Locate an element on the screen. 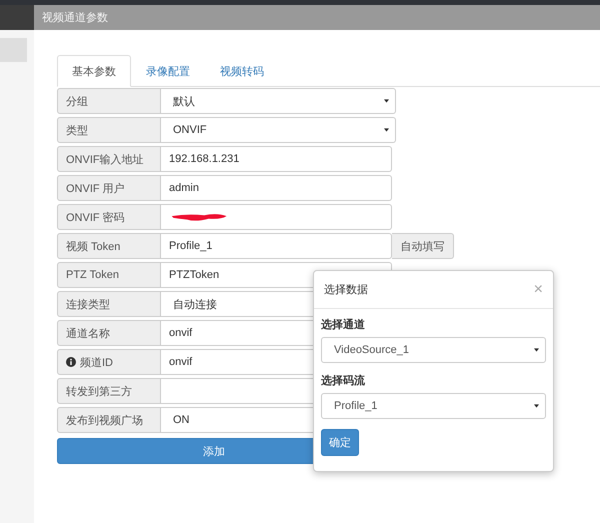  select-field: Profile_1 is located at coordinates (433, 406).